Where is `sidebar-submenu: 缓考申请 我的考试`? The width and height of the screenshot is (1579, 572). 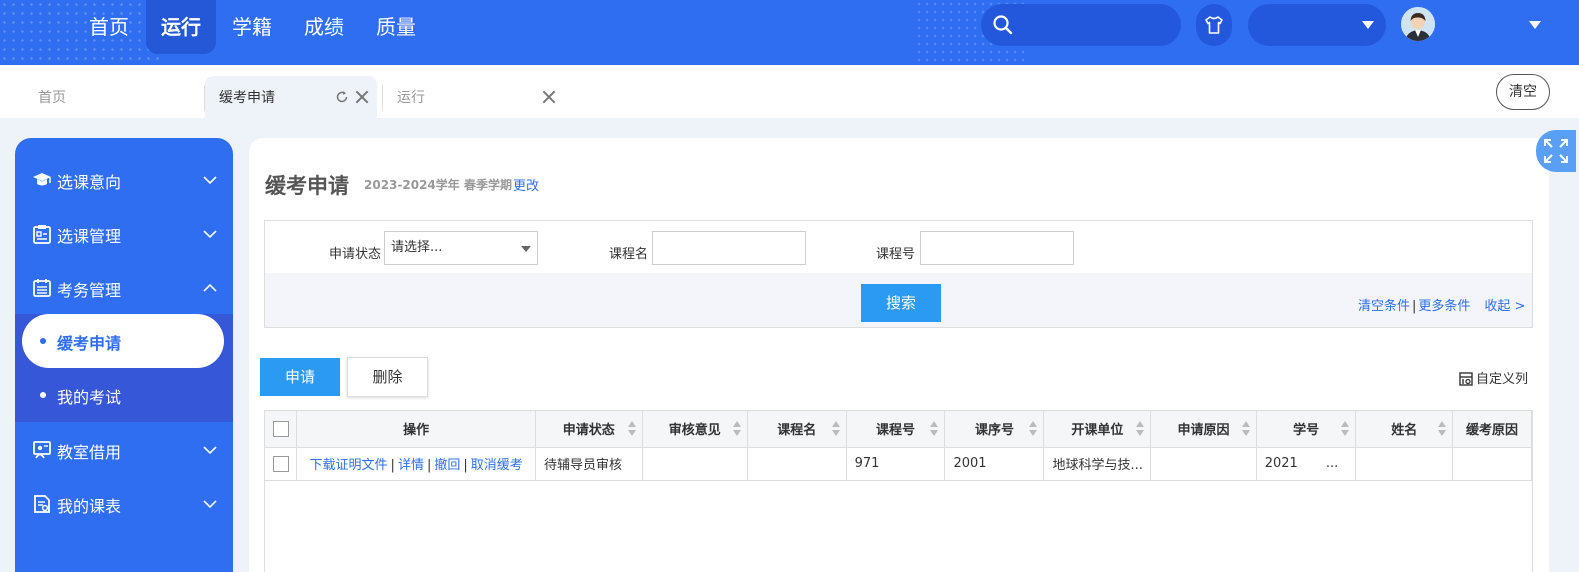
sidebar-submenu: 缓考申请 我的考试 is located at coordinates (124, 368).